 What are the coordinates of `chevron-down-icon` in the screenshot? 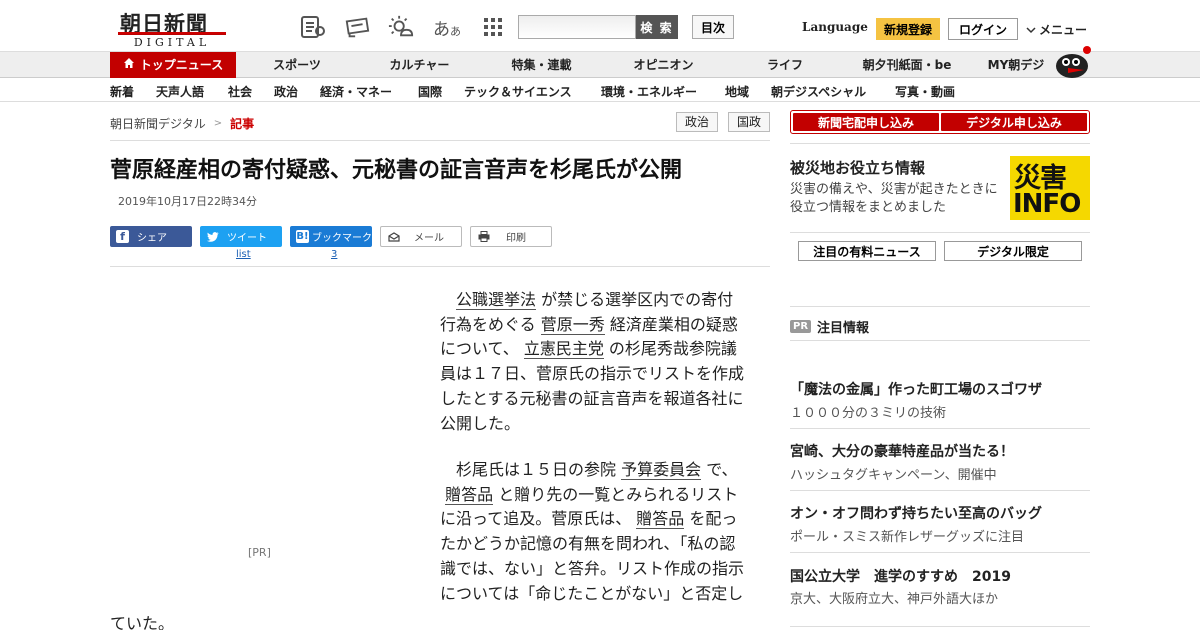 It's located at (1031, 30).